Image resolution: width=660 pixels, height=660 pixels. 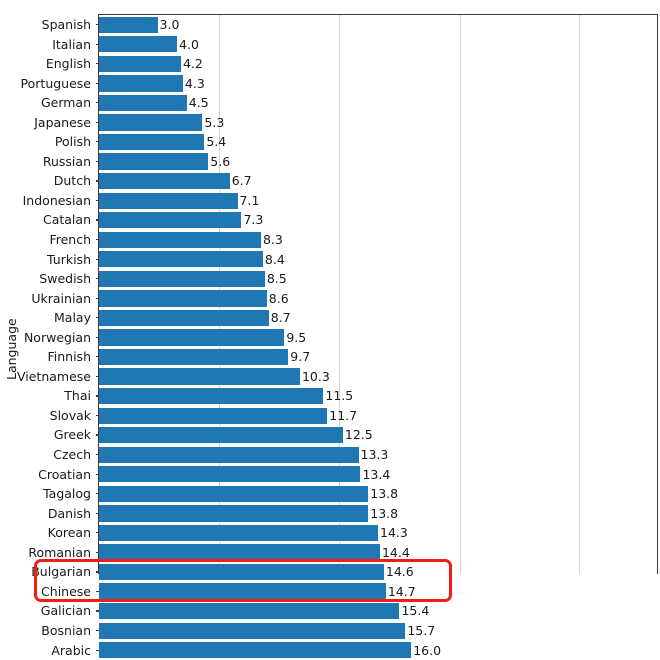 What do you see at coordinates (378, 592) in the screenshot?
I see `bar-row: Chinese14.7` at bounding box center [378, 592].